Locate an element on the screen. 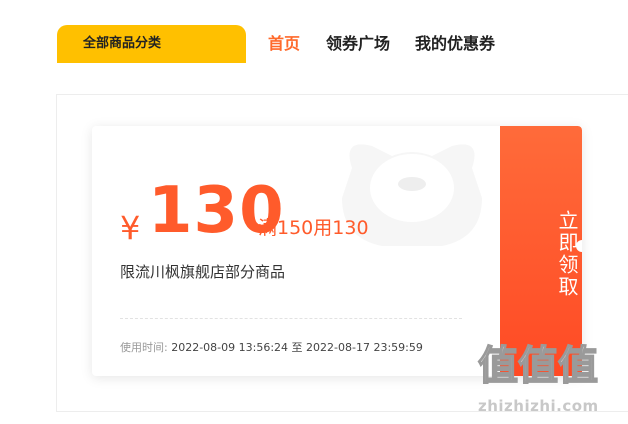 The image size is (628, 424). logo-text: 值值值 is located at coordinates (538, 366).